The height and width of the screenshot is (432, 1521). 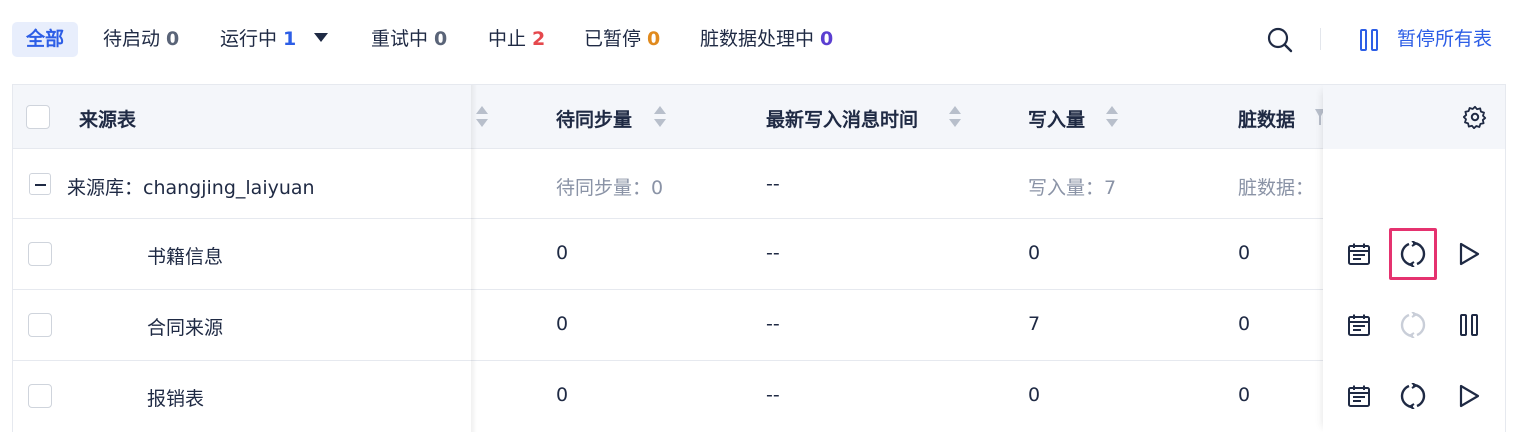 What do you see at coordinates (290, 39) in the screenshot?
I see `filter-count: 1` at bounding box center [290, 39].